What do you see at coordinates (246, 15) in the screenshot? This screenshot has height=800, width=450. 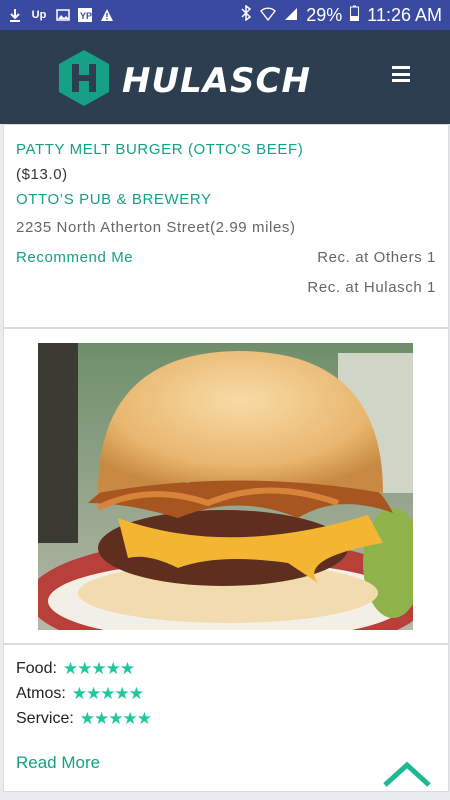 I see `bluetooth-icon` at bounding box center [246, 15].